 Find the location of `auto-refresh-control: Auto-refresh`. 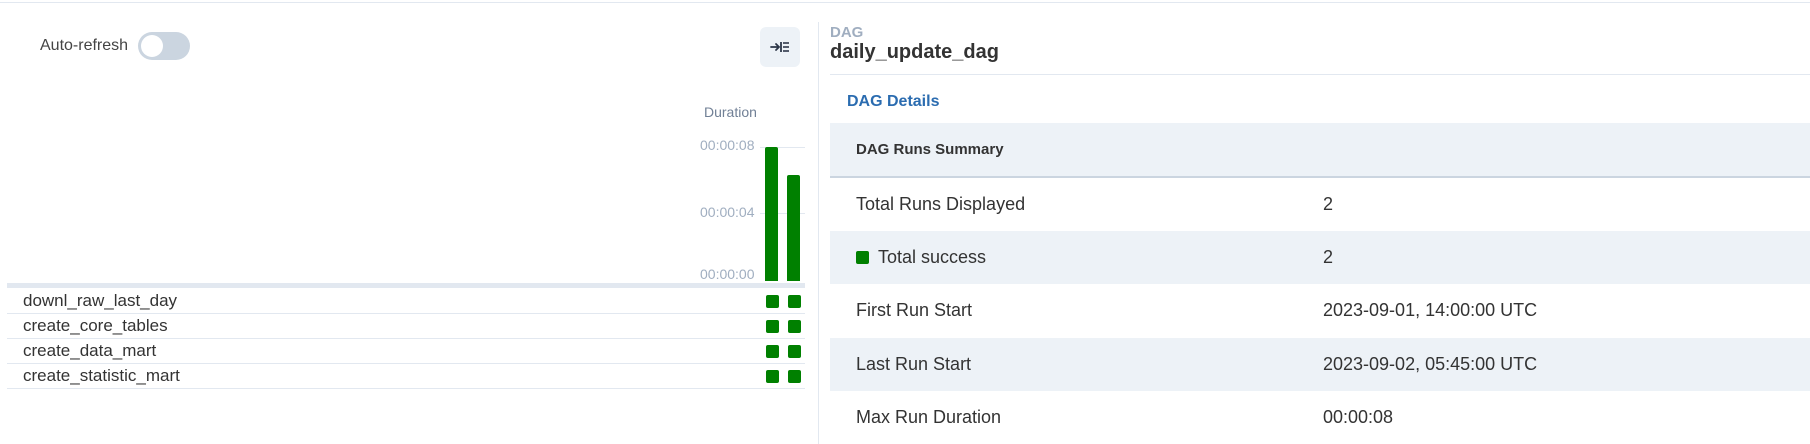

auto-refresh-control: Auto-refresh is located at coordinates (115, 46).